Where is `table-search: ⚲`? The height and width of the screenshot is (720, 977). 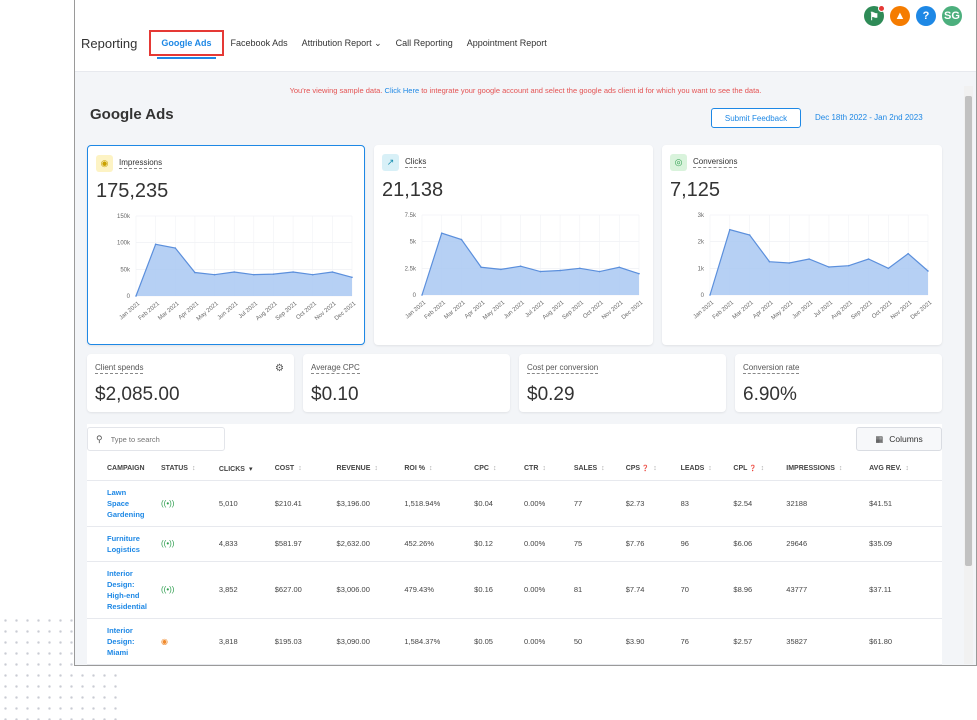 table-search: ⚲ is located at coordinates (156, 439).